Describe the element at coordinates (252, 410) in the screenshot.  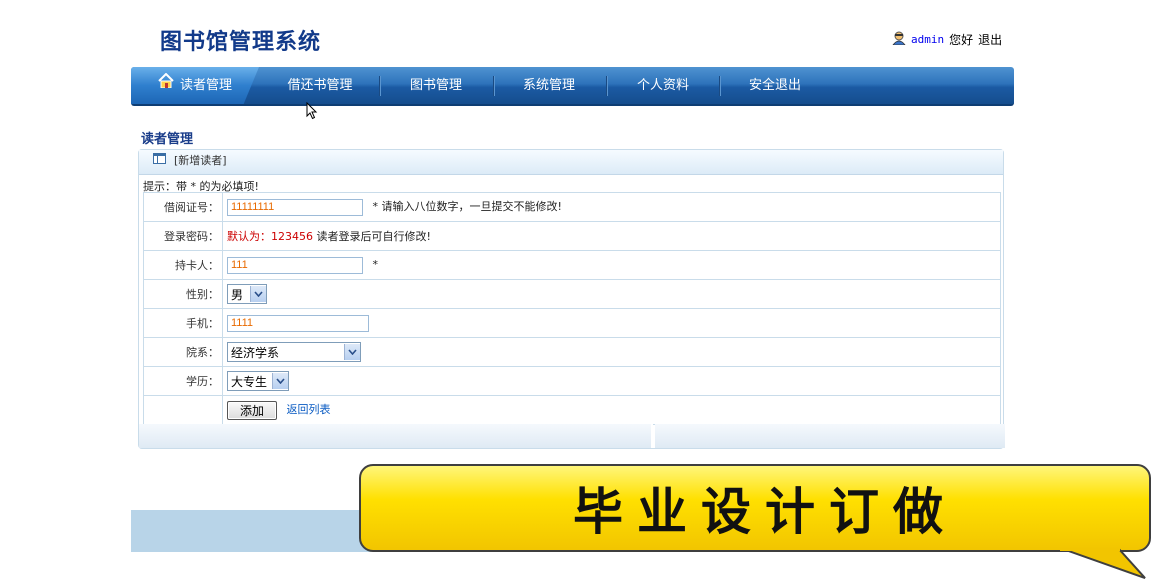
I see `add-button: 添加` at that location.